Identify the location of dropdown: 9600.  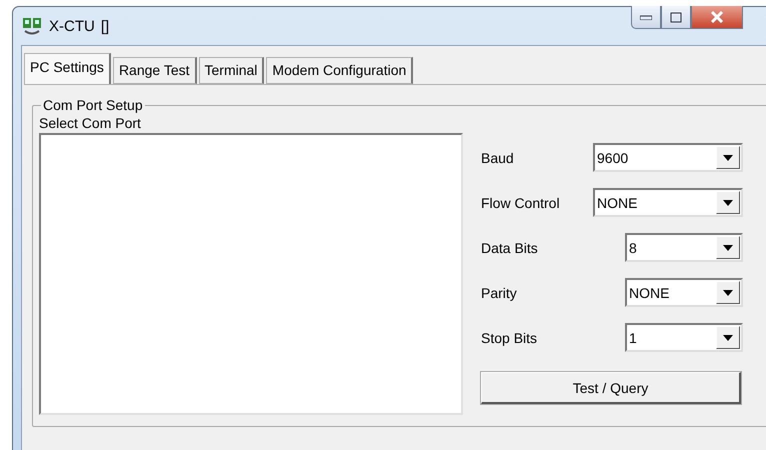
(668, 157).